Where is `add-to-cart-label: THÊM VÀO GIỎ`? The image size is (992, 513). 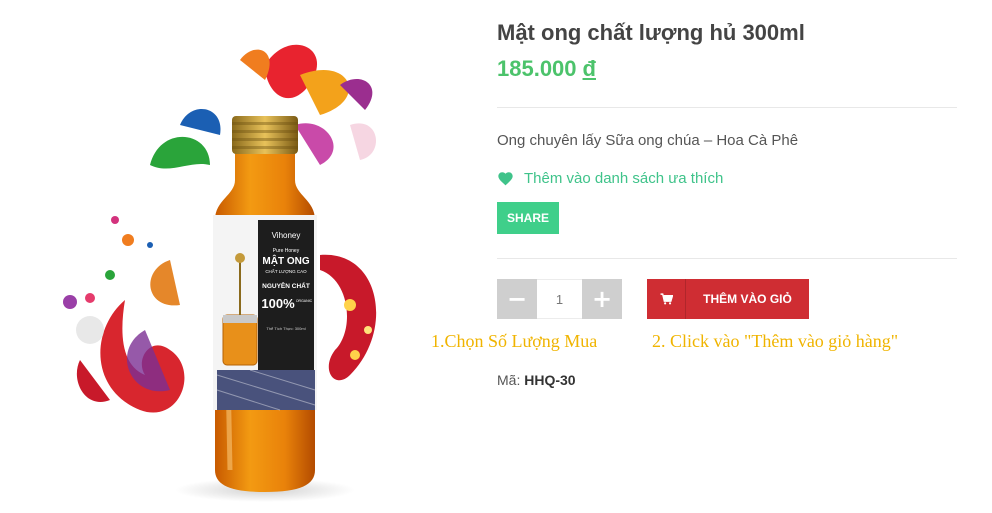
add-to-cart-label: THÊM VÀO GIỎ is located at coordinates (747, 299).